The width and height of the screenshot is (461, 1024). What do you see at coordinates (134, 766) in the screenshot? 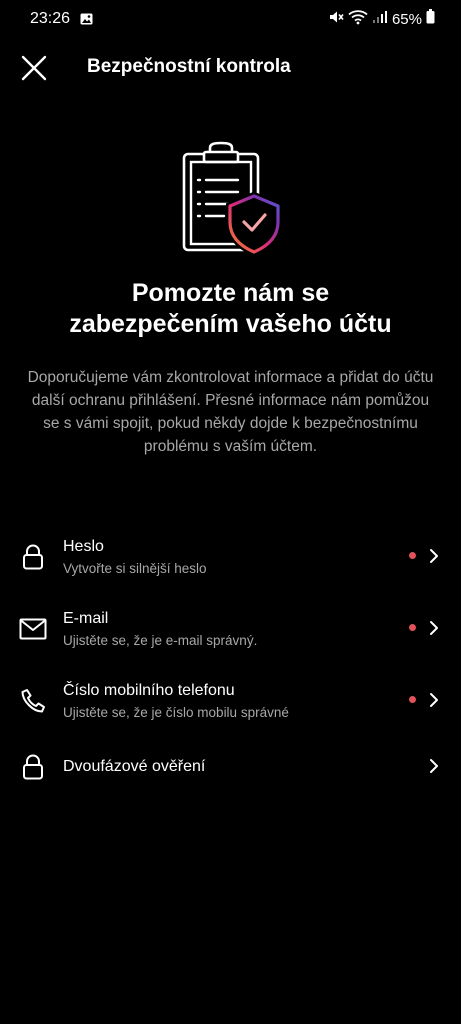
I see `item-title: Dvoufázové ověření` at bounding box center [134, 766].